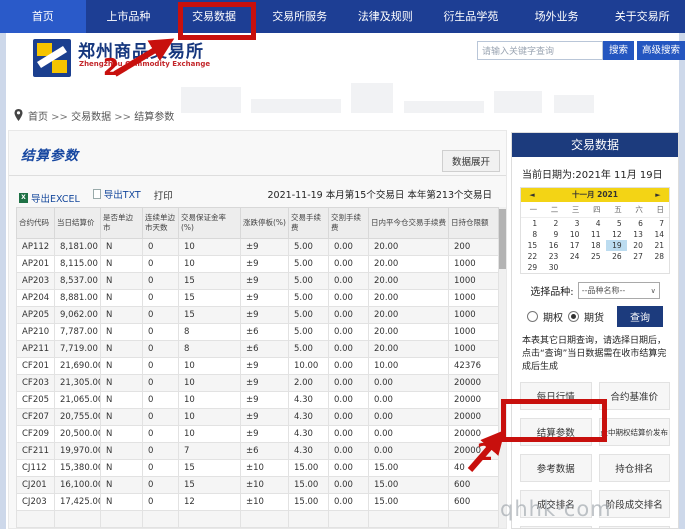 The height and width of the screenshot is (529, 685). What do you see at coordinates (43, 16) in the screenshot?
I see `nav-item: 首页` at bounding box center [43, 16].